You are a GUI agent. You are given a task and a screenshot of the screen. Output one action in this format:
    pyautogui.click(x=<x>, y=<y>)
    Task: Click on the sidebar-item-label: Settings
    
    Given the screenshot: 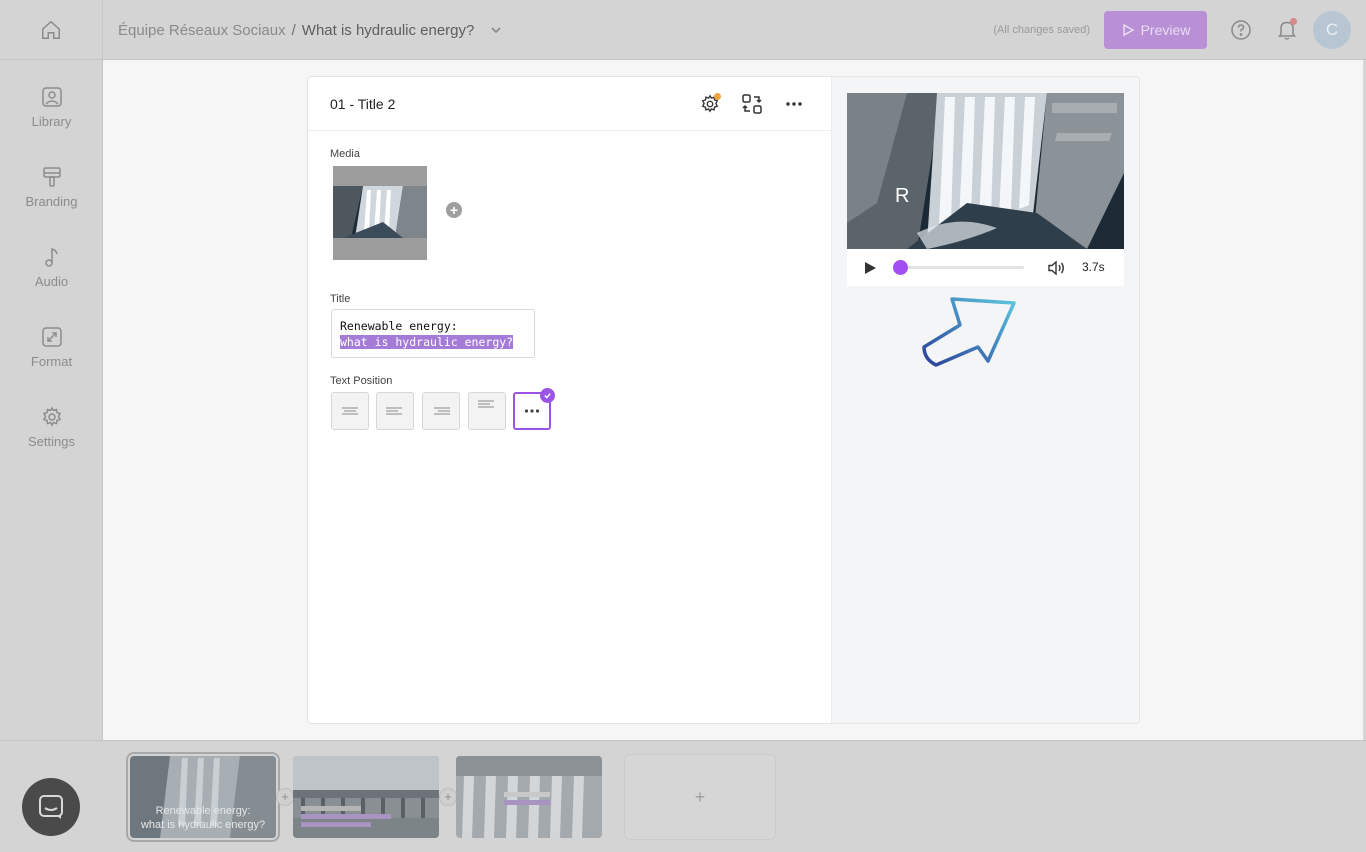 What is the action you would take?
    pyautogui.click(x=51, y=441)
    